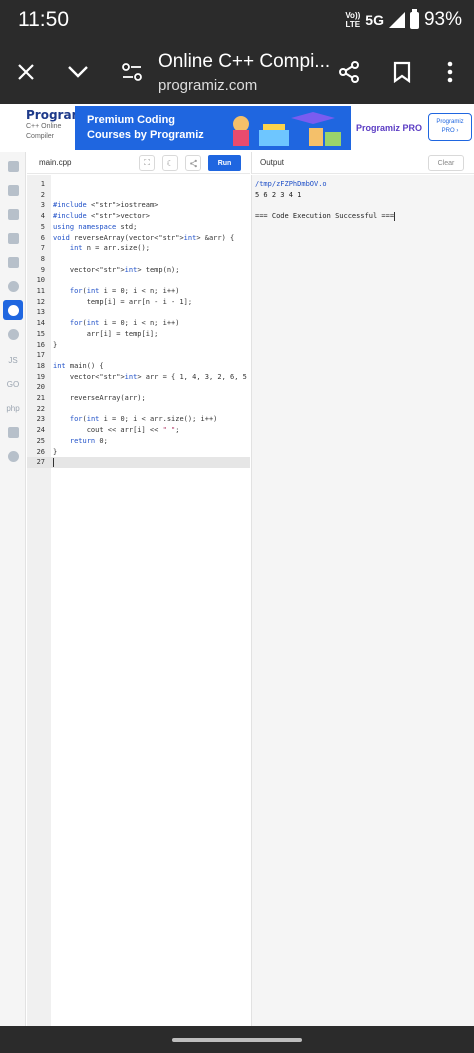  What do you see at coordinates (13, 456) in the screenshot?
I see `rust-lang-icon` at bounding box center [13, 456].